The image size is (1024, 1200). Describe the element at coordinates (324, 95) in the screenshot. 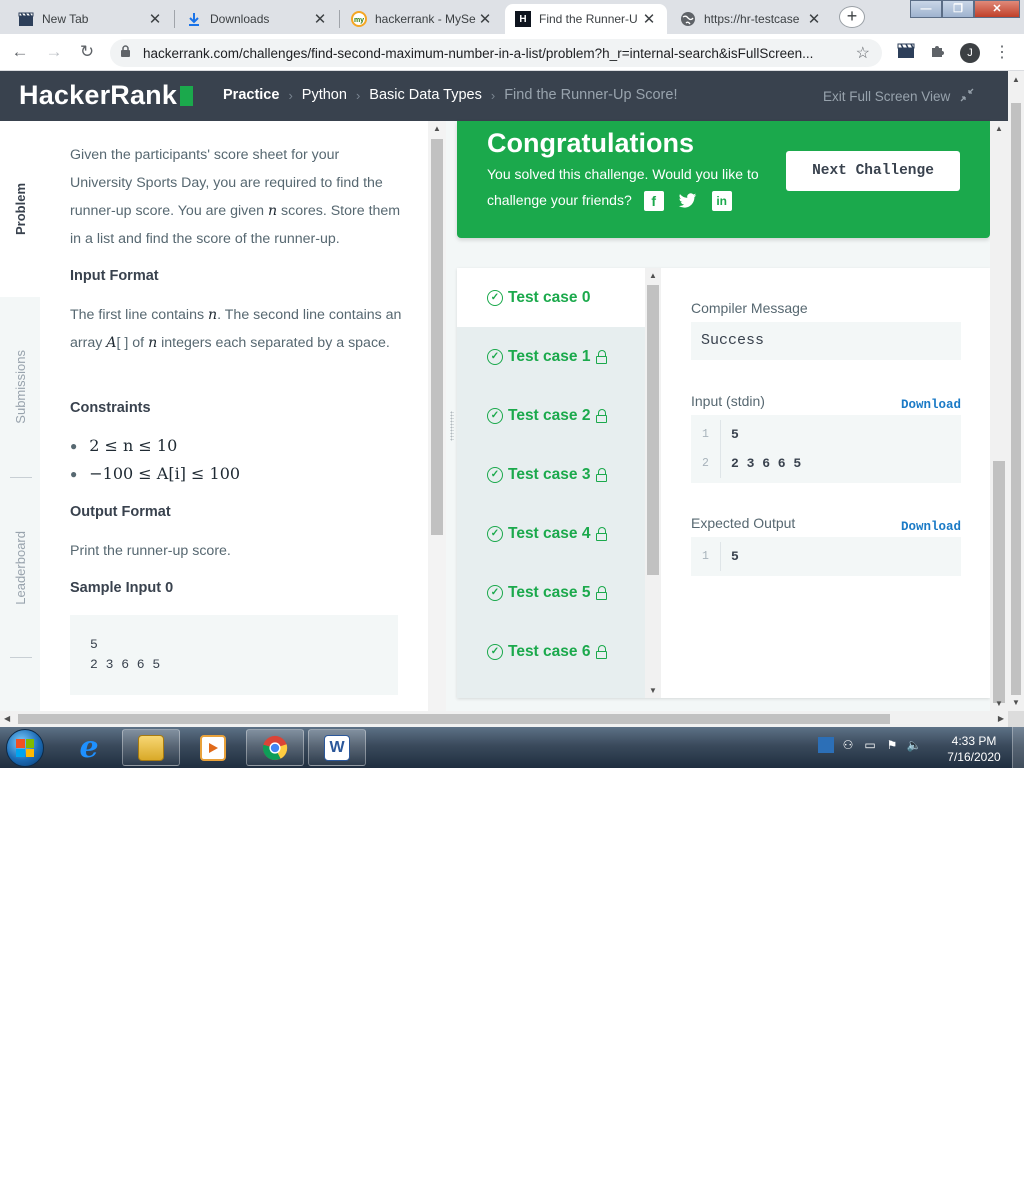

I see `breadcrumb-python: Python` at that location.